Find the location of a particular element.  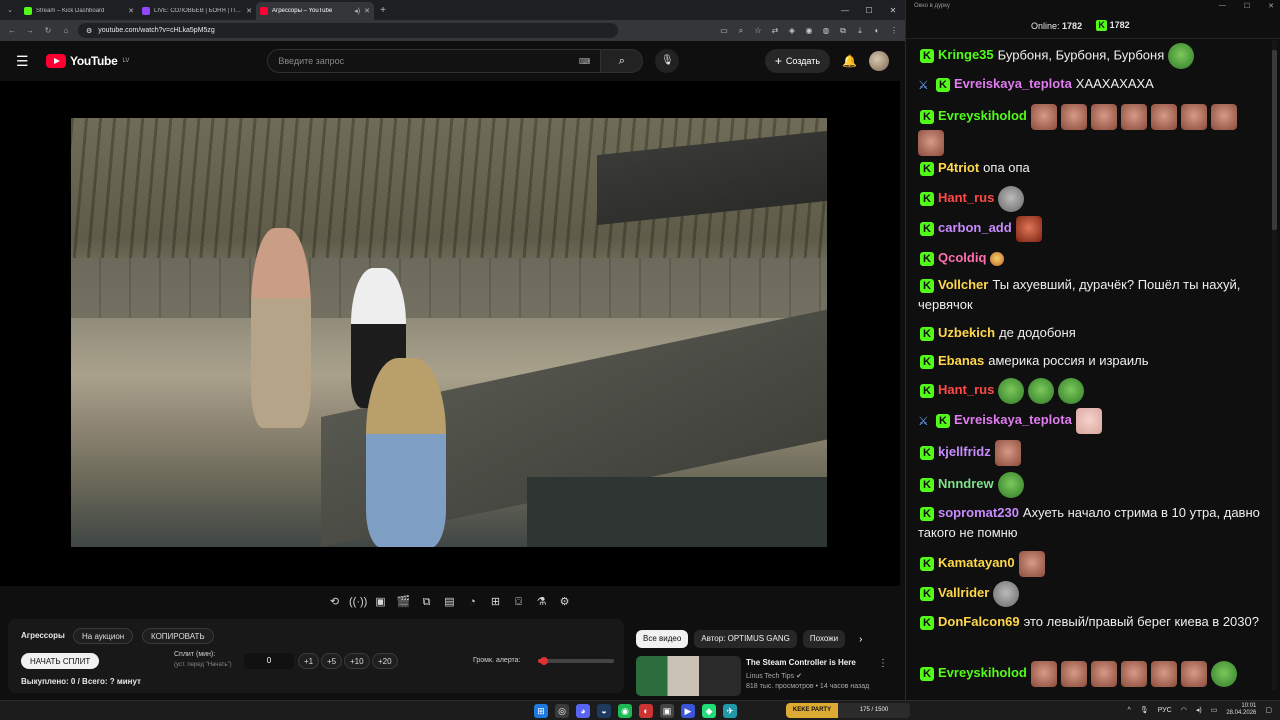

site-info-icon: ⚙ is located at coordinates (89, 31).